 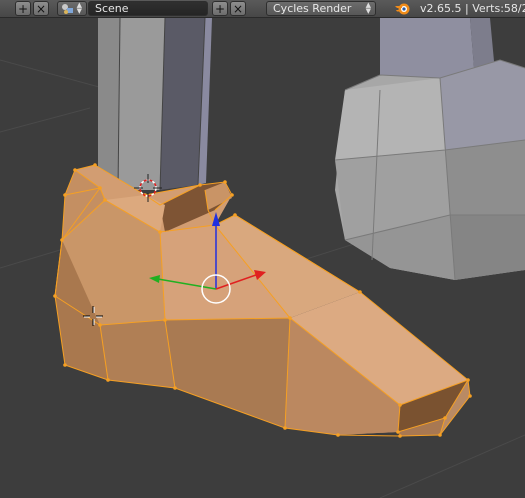 I want to click on render-engine-updown-icon: ▲ ▼, so click(x=368, y=8).